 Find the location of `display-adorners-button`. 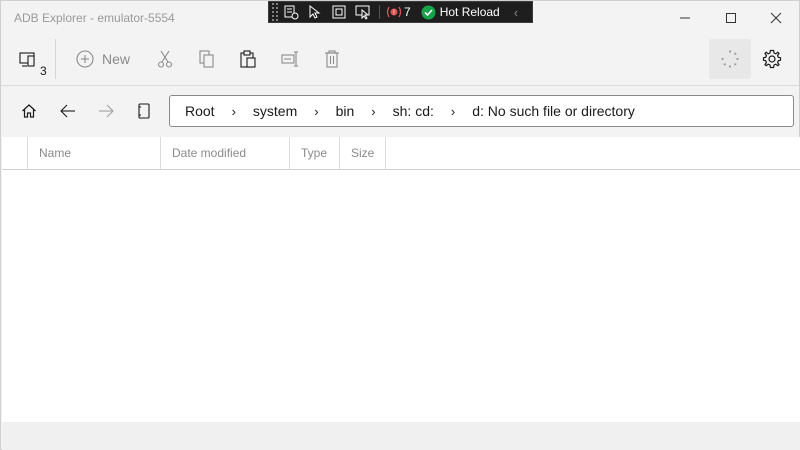

display-adorners-button is located at coordinates (339, 12).